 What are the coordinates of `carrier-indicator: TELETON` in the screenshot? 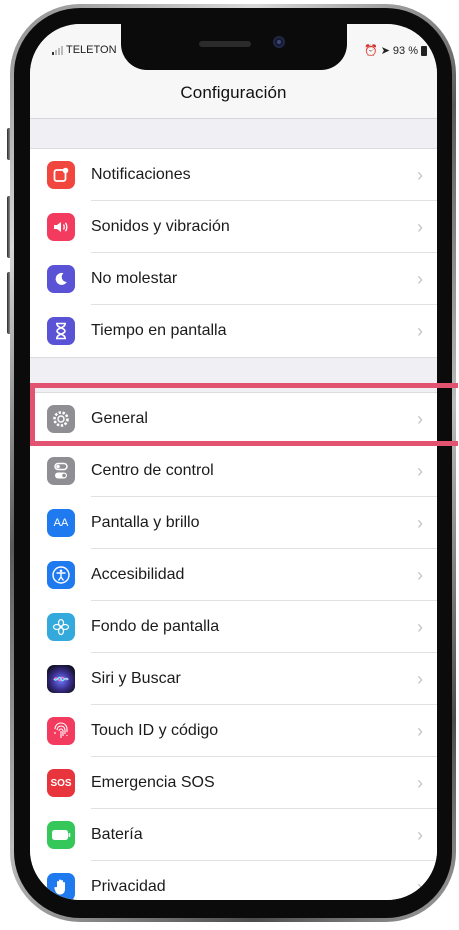 It's located at (84, 50).